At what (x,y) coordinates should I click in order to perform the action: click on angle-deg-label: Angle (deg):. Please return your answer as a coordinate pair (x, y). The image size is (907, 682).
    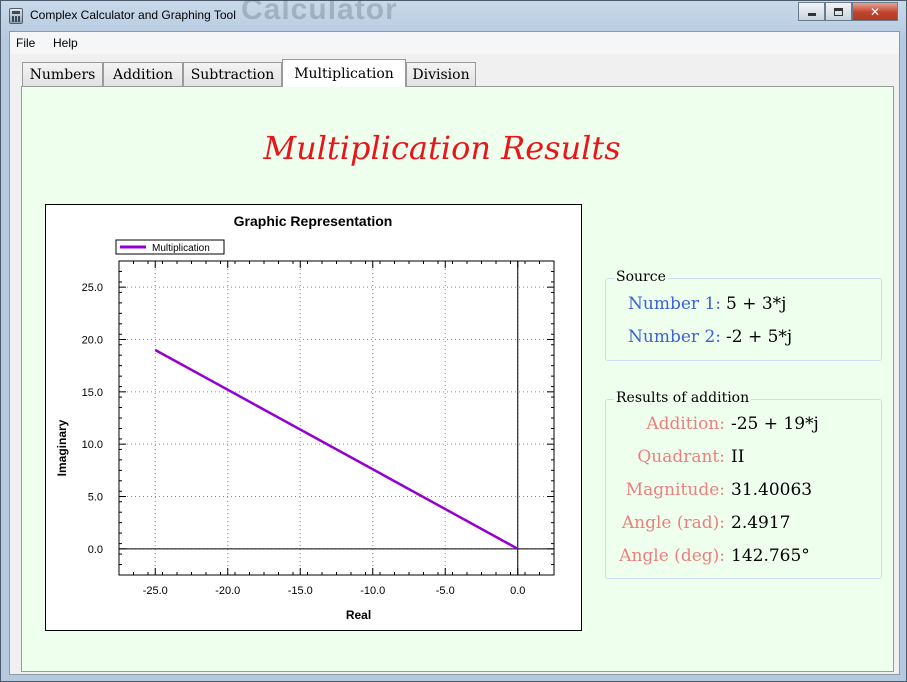
    Looking at the image, I should click on (672, 556).